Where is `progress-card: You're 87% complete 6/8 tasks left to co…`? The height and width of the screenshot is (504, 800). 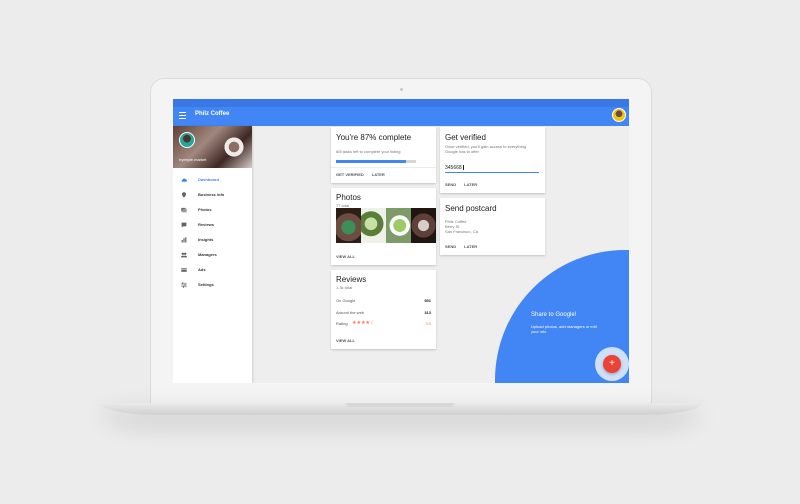
progress-card: You're 87% complete 6/8 tasks left to co… is located at coordinates (383, 155).